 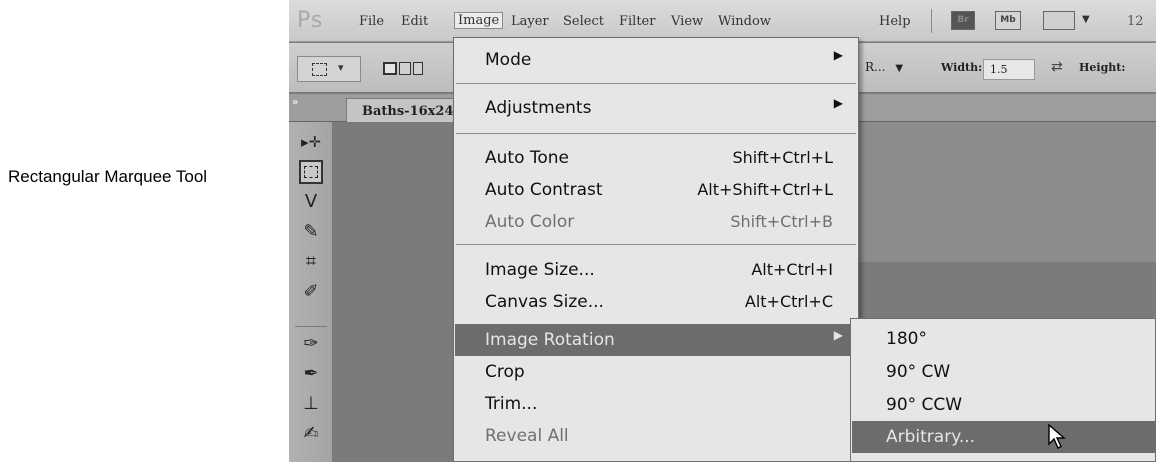 I want to click on canvas-document, so click(x=1005, y=192).